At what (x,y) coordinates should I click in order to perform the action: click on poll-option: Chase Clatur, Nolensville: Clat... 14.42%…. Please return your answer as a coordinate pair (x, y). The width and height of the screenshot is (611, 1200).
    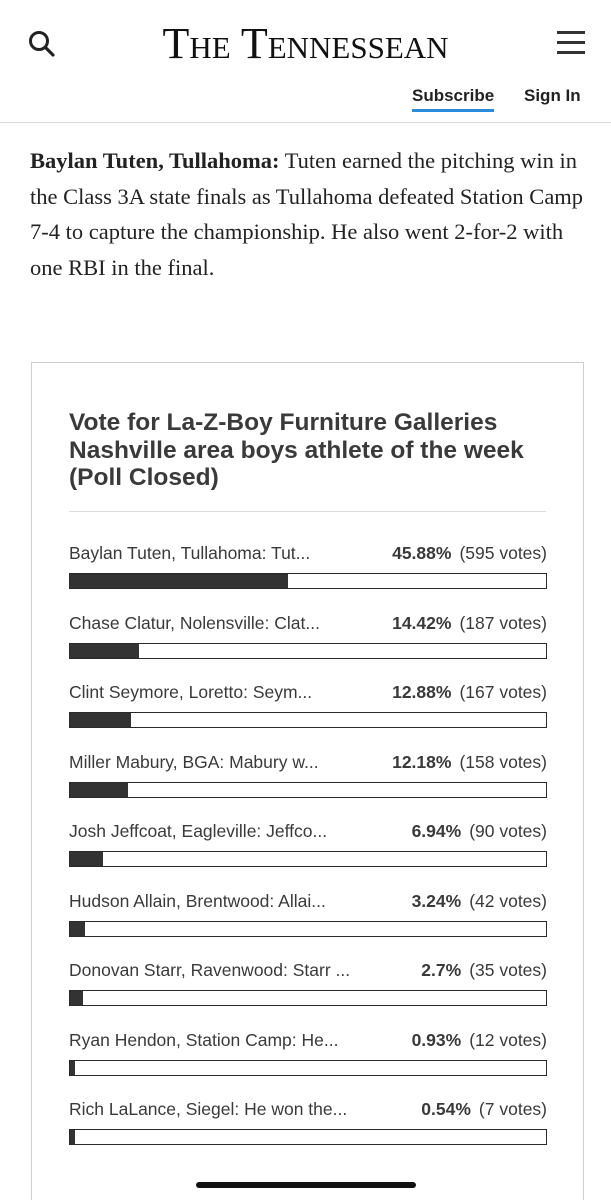
    Looking at the image, I should click on (308, 638).